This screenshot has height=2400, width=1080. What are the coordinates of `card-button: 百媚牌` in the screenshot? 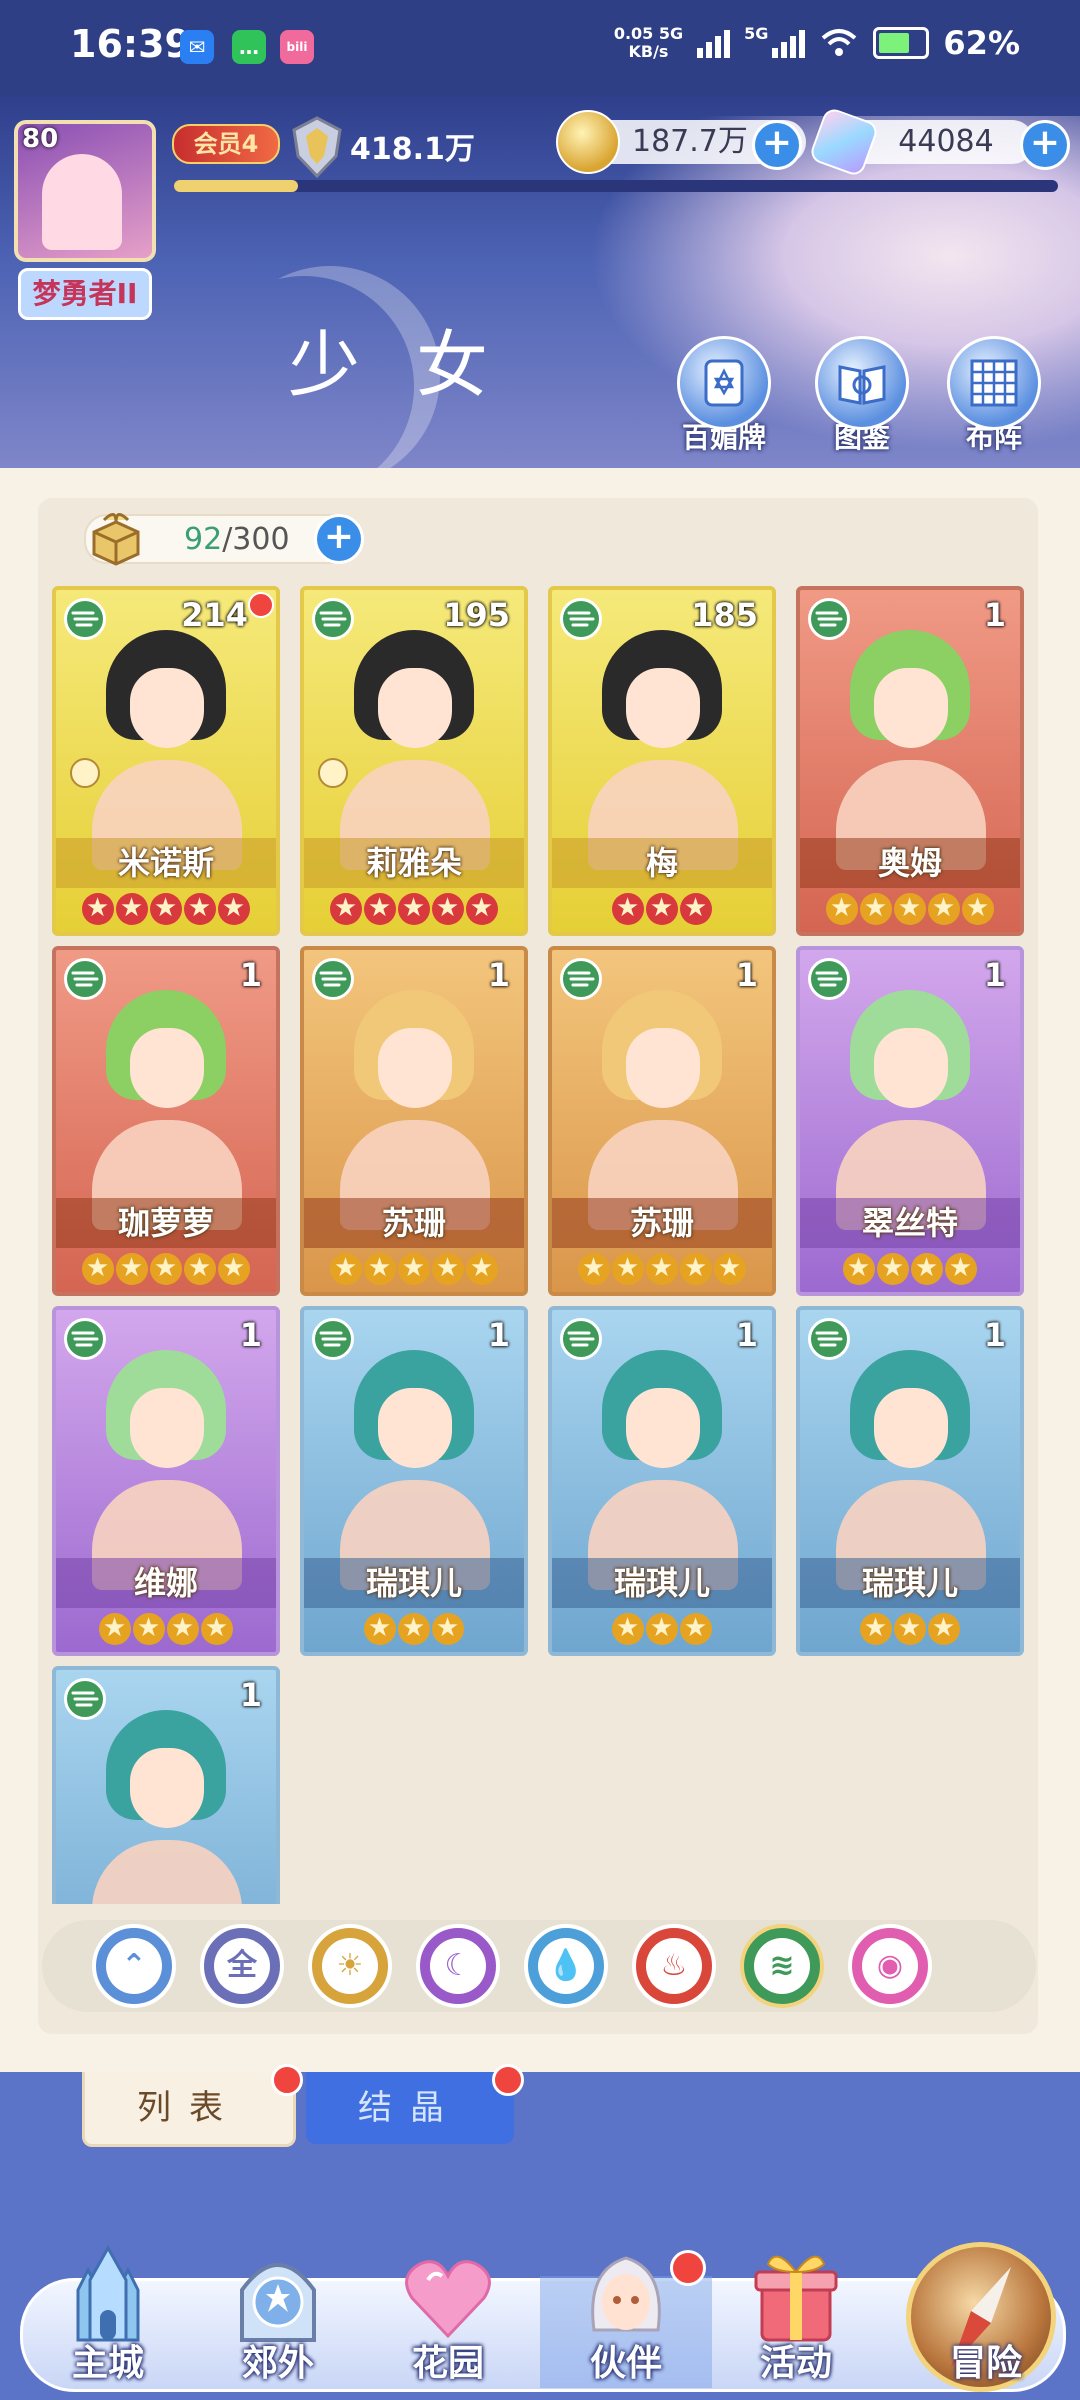 It's located at (724, 396).